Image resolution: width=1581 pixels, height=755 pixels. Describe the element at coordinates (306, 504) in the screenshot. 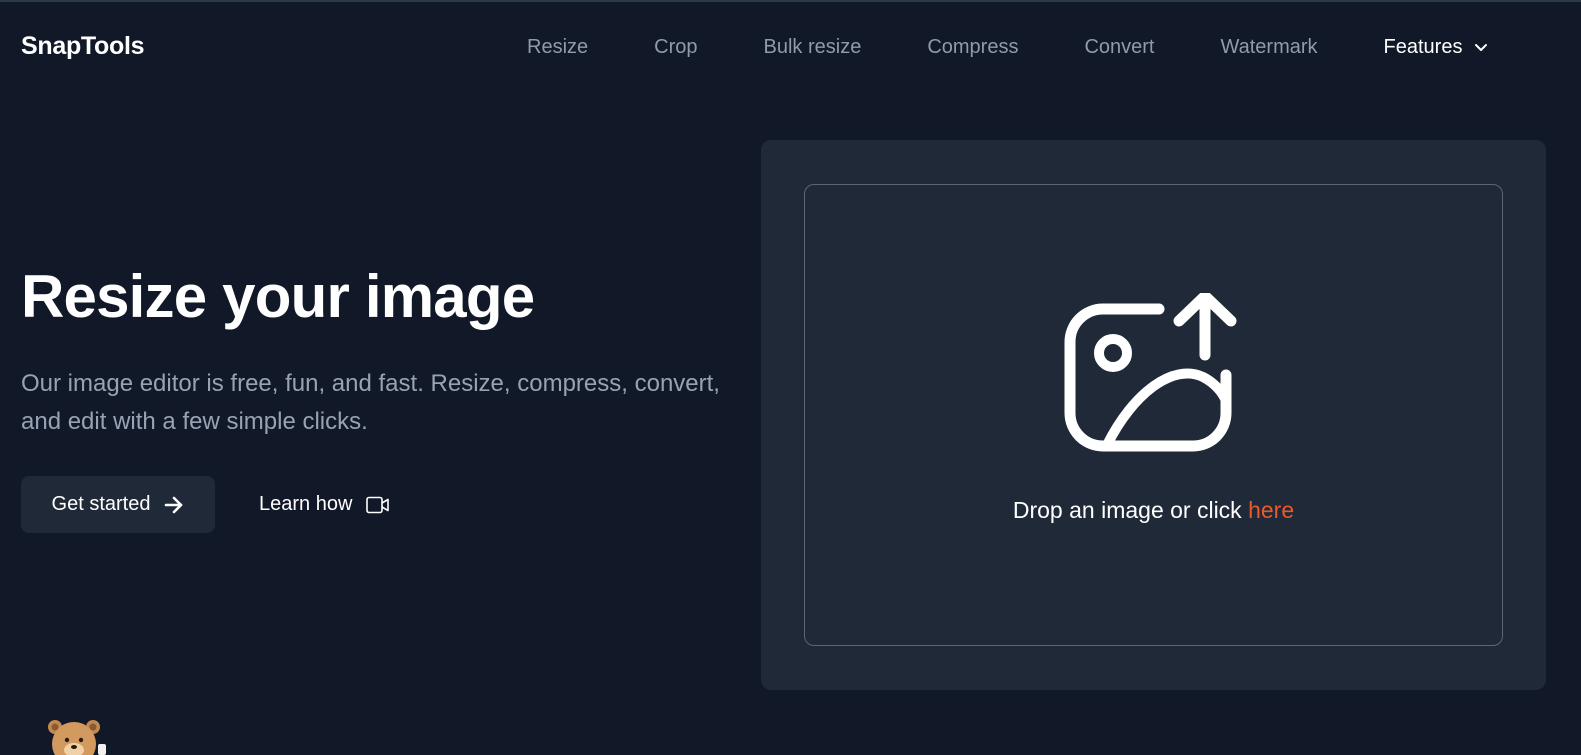

I see `learn-how-label: Learn how` at that location.